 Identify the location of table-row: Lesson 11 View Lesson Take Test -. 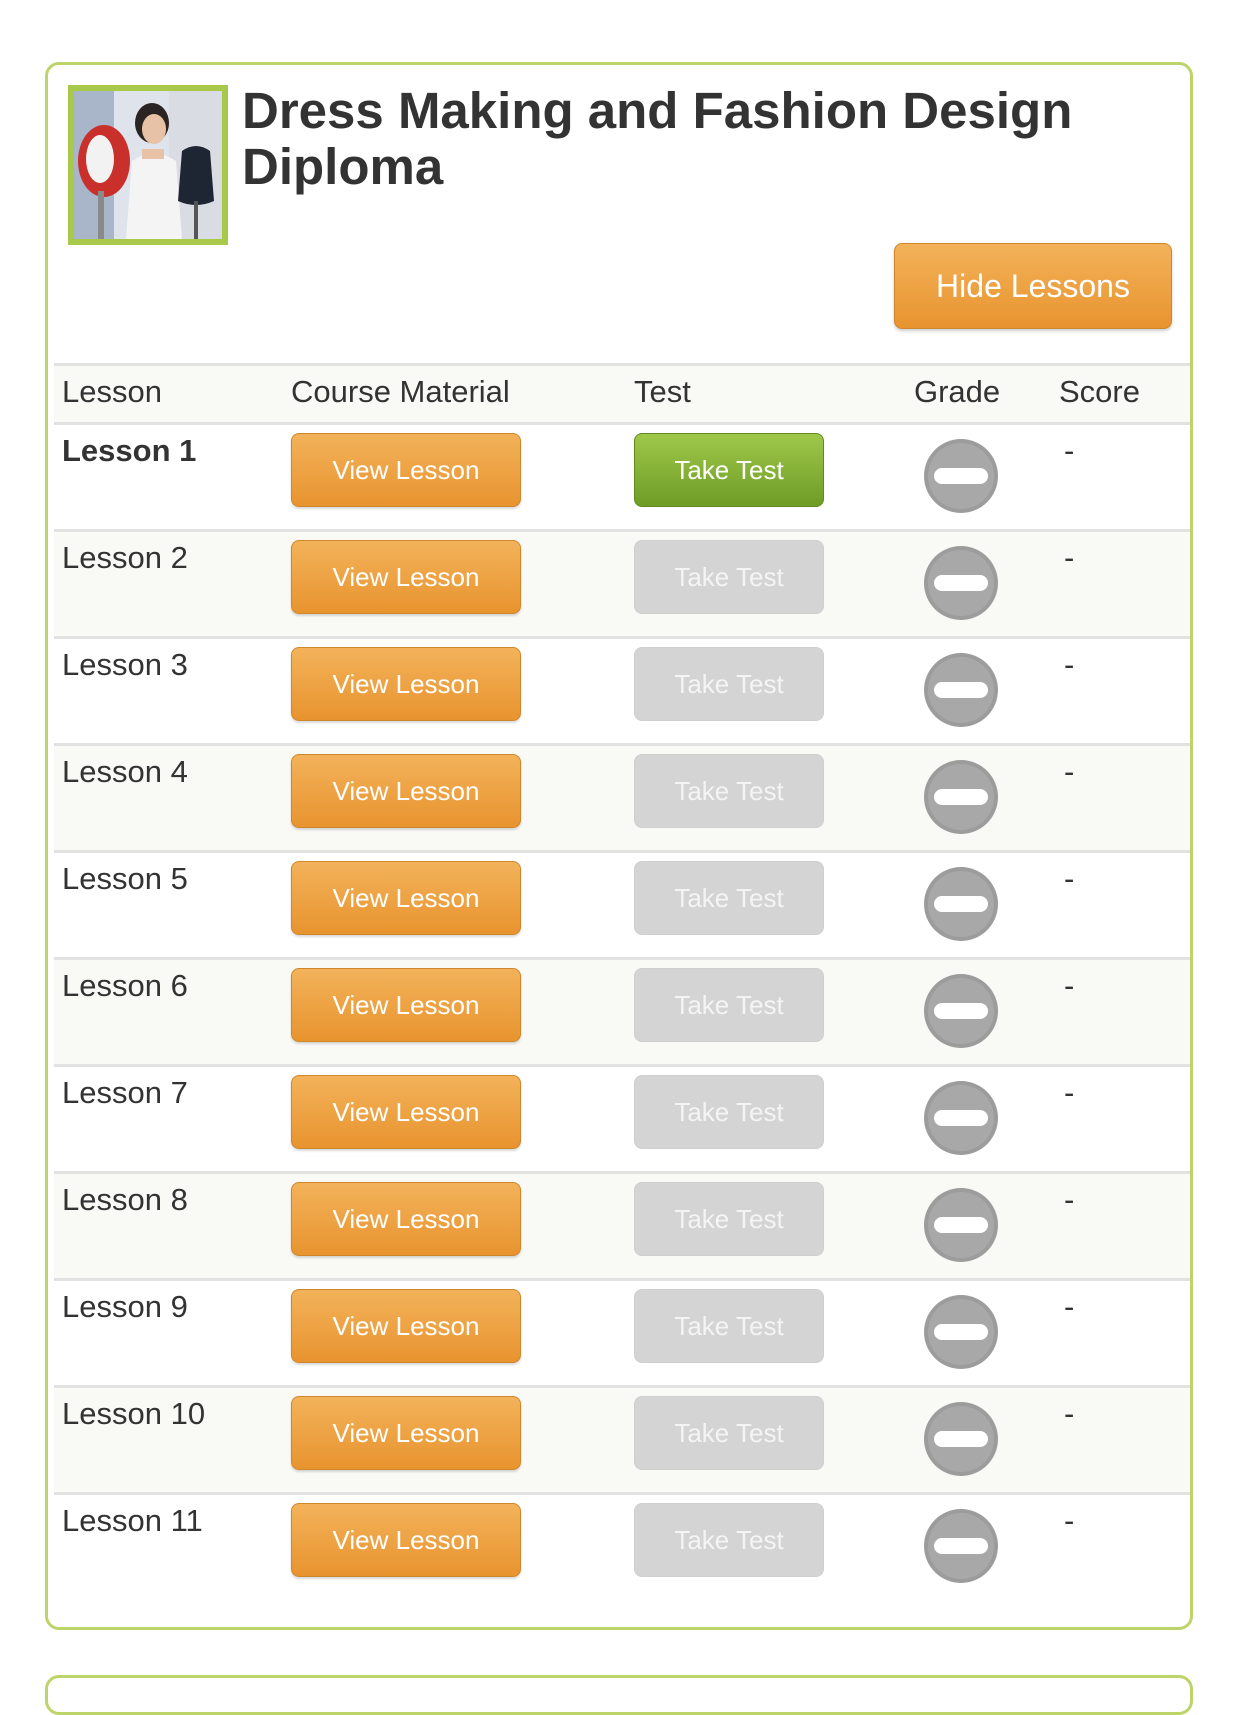
(622, 1547).